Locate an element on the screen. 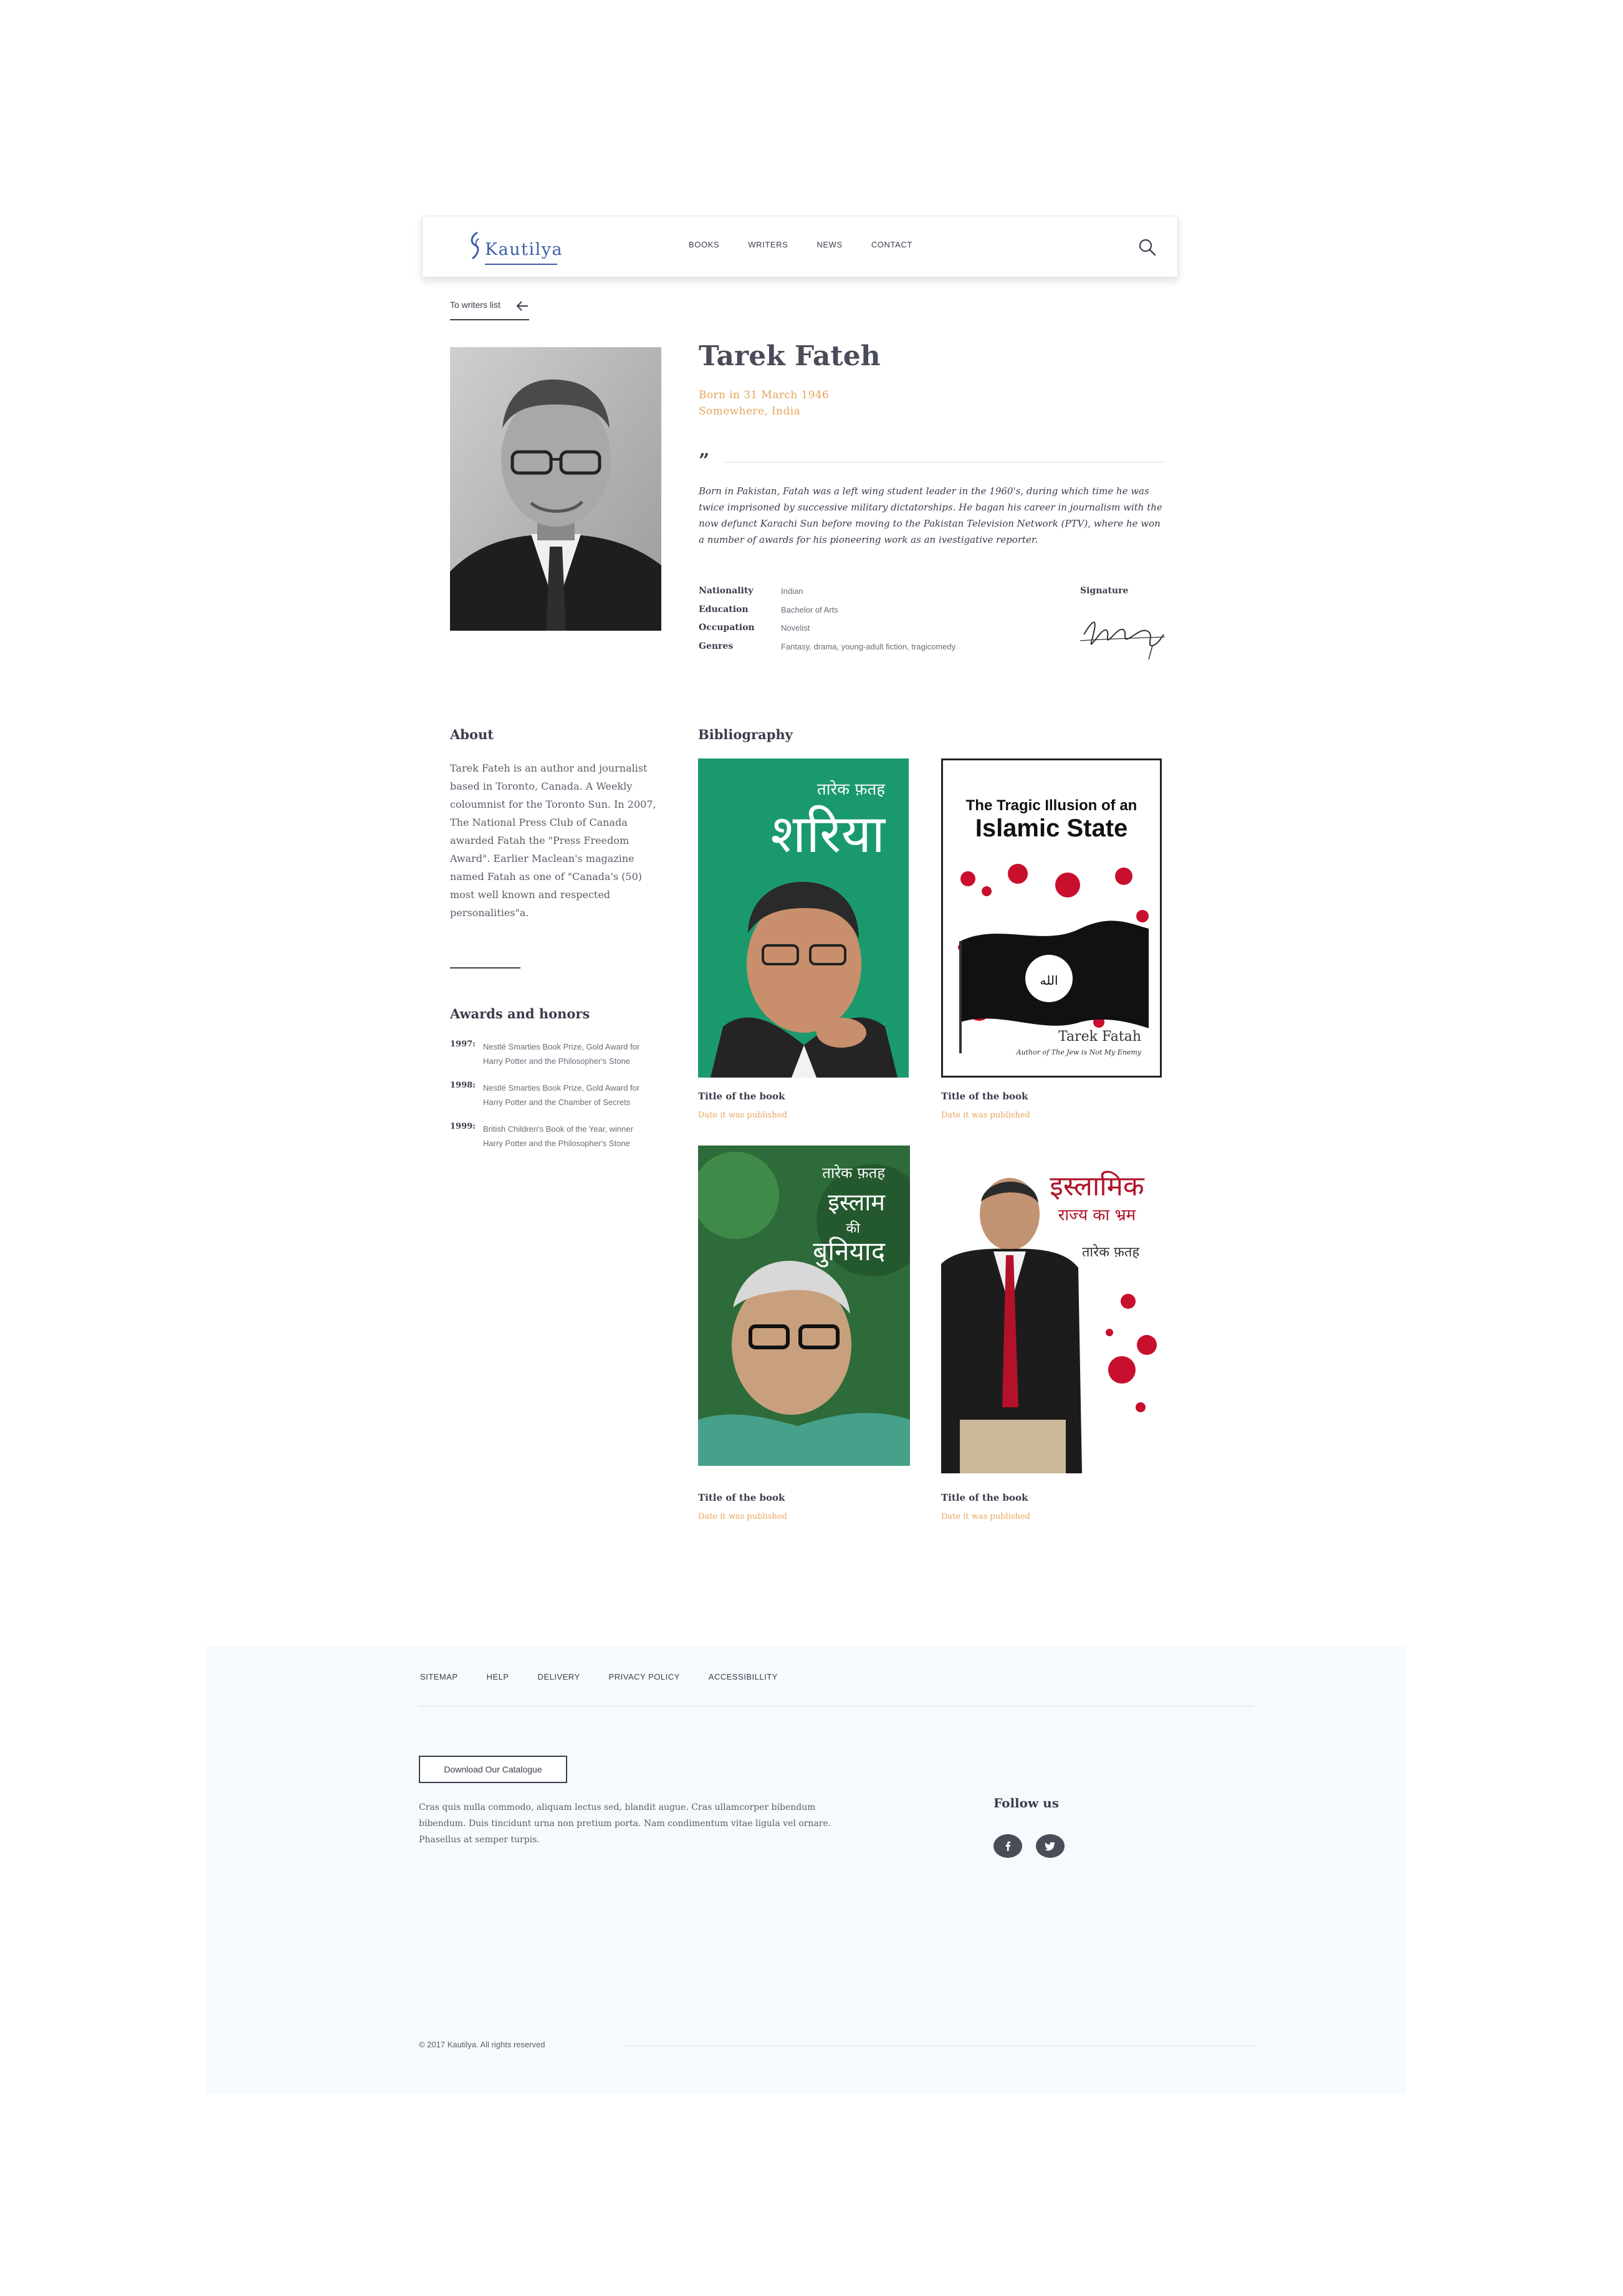 Image resolution: width=1623 pixels, height=2296 pixels. cover-title-line1: इस्लामिक is located at coordinates (1098, 1186).